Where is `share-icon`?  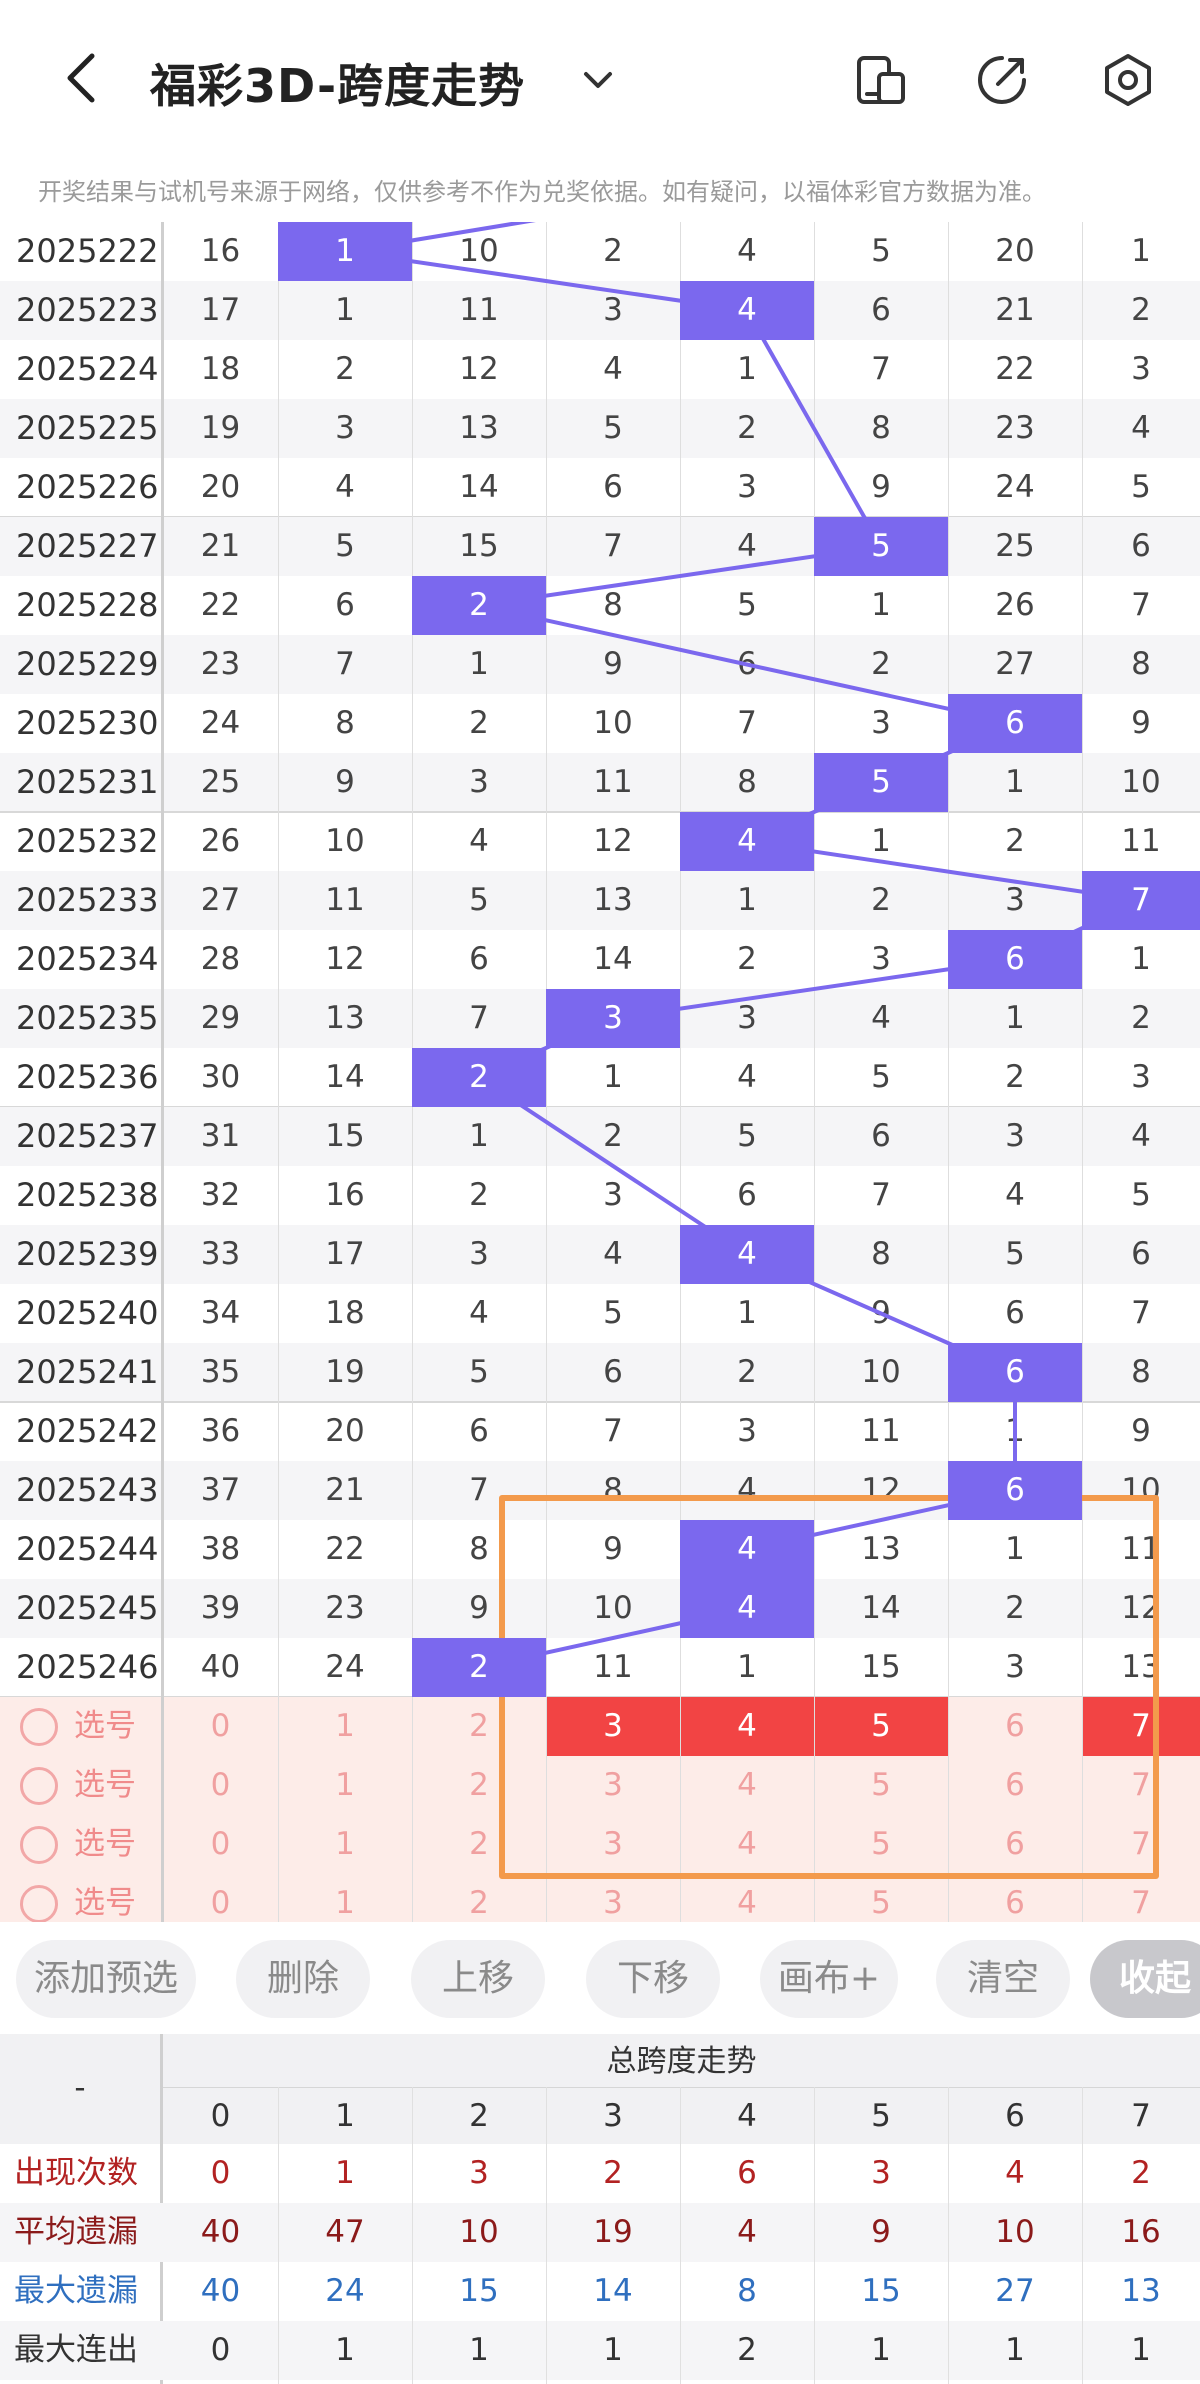
share-icon is located at coordinates (1002, 80).